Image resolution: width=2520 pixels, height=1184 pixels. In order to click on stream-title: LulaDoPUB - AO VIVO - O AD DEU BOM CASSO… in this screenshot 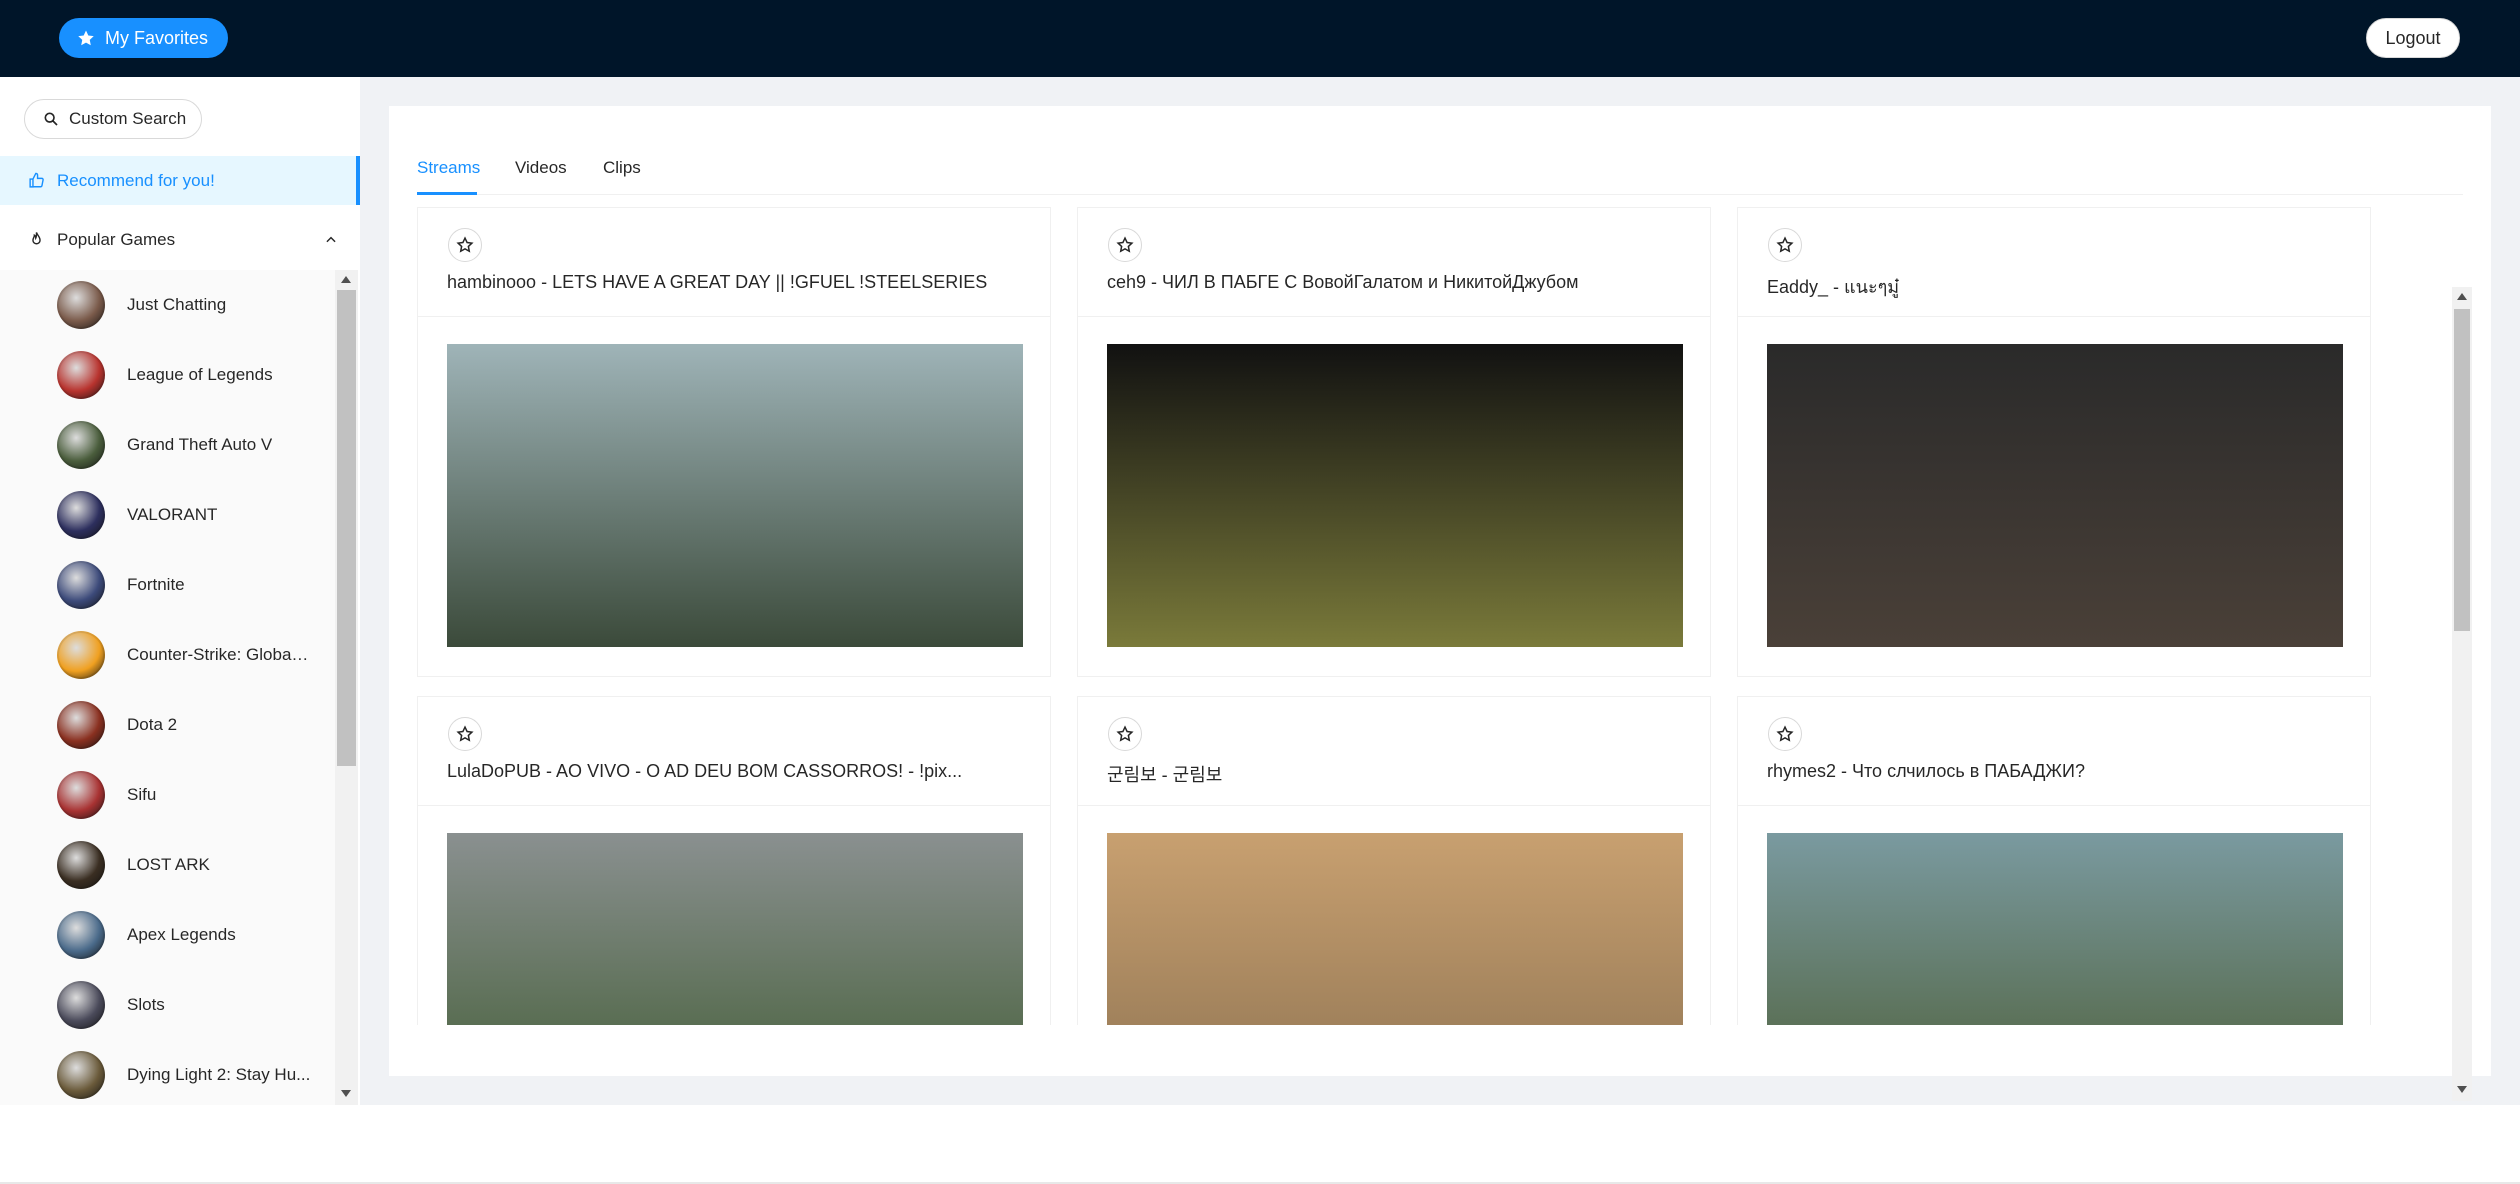, I will do `click(705, 771)`.